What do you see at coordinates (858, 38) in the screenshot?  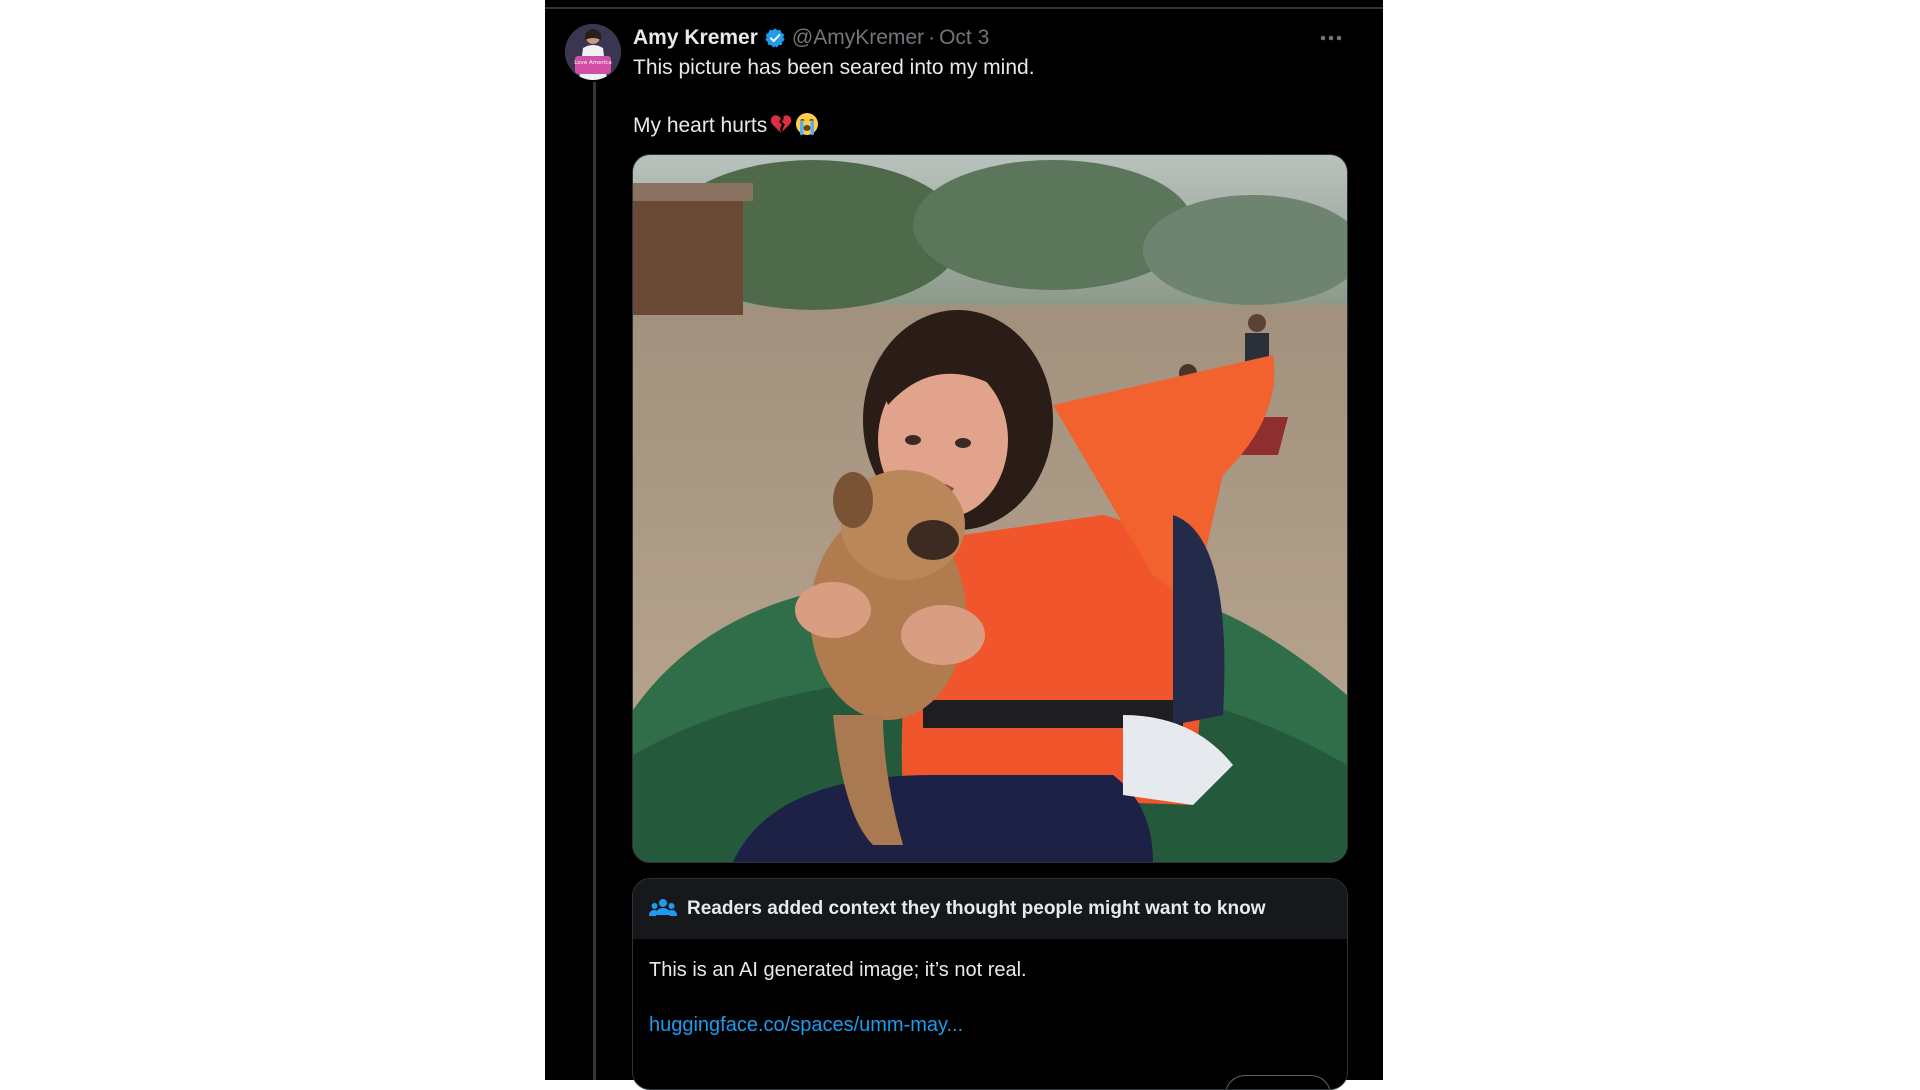 I see `author-handle: @AmyKremer` at bounding box center [858, 38].